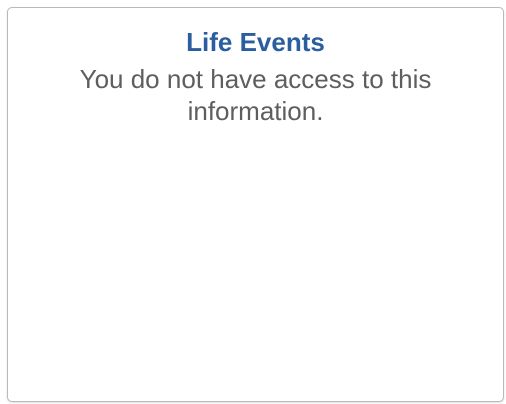 Image resolution: width=506 pixels, height=404 pixels. Describe the element at coordinates (255, 42) in the screenshot. I see `tile-title: Life Events` at that location.